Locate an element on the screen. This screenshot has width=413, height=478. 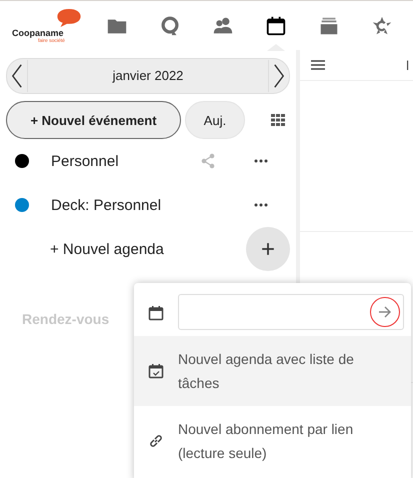
month-picker: janvier 2022 is located at coordinates (148, 76).